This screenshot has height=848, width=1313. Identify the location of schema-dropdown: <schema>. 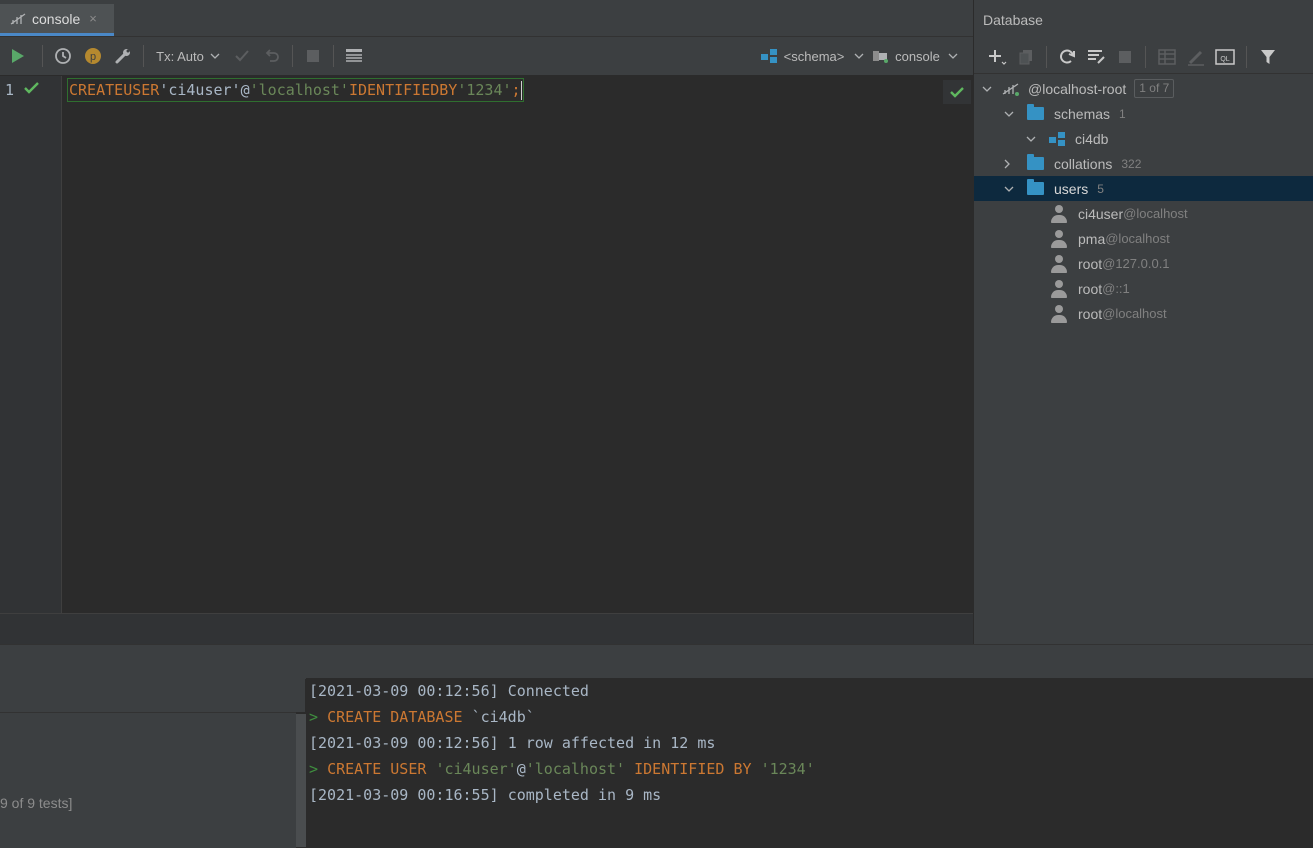
(812, 56).